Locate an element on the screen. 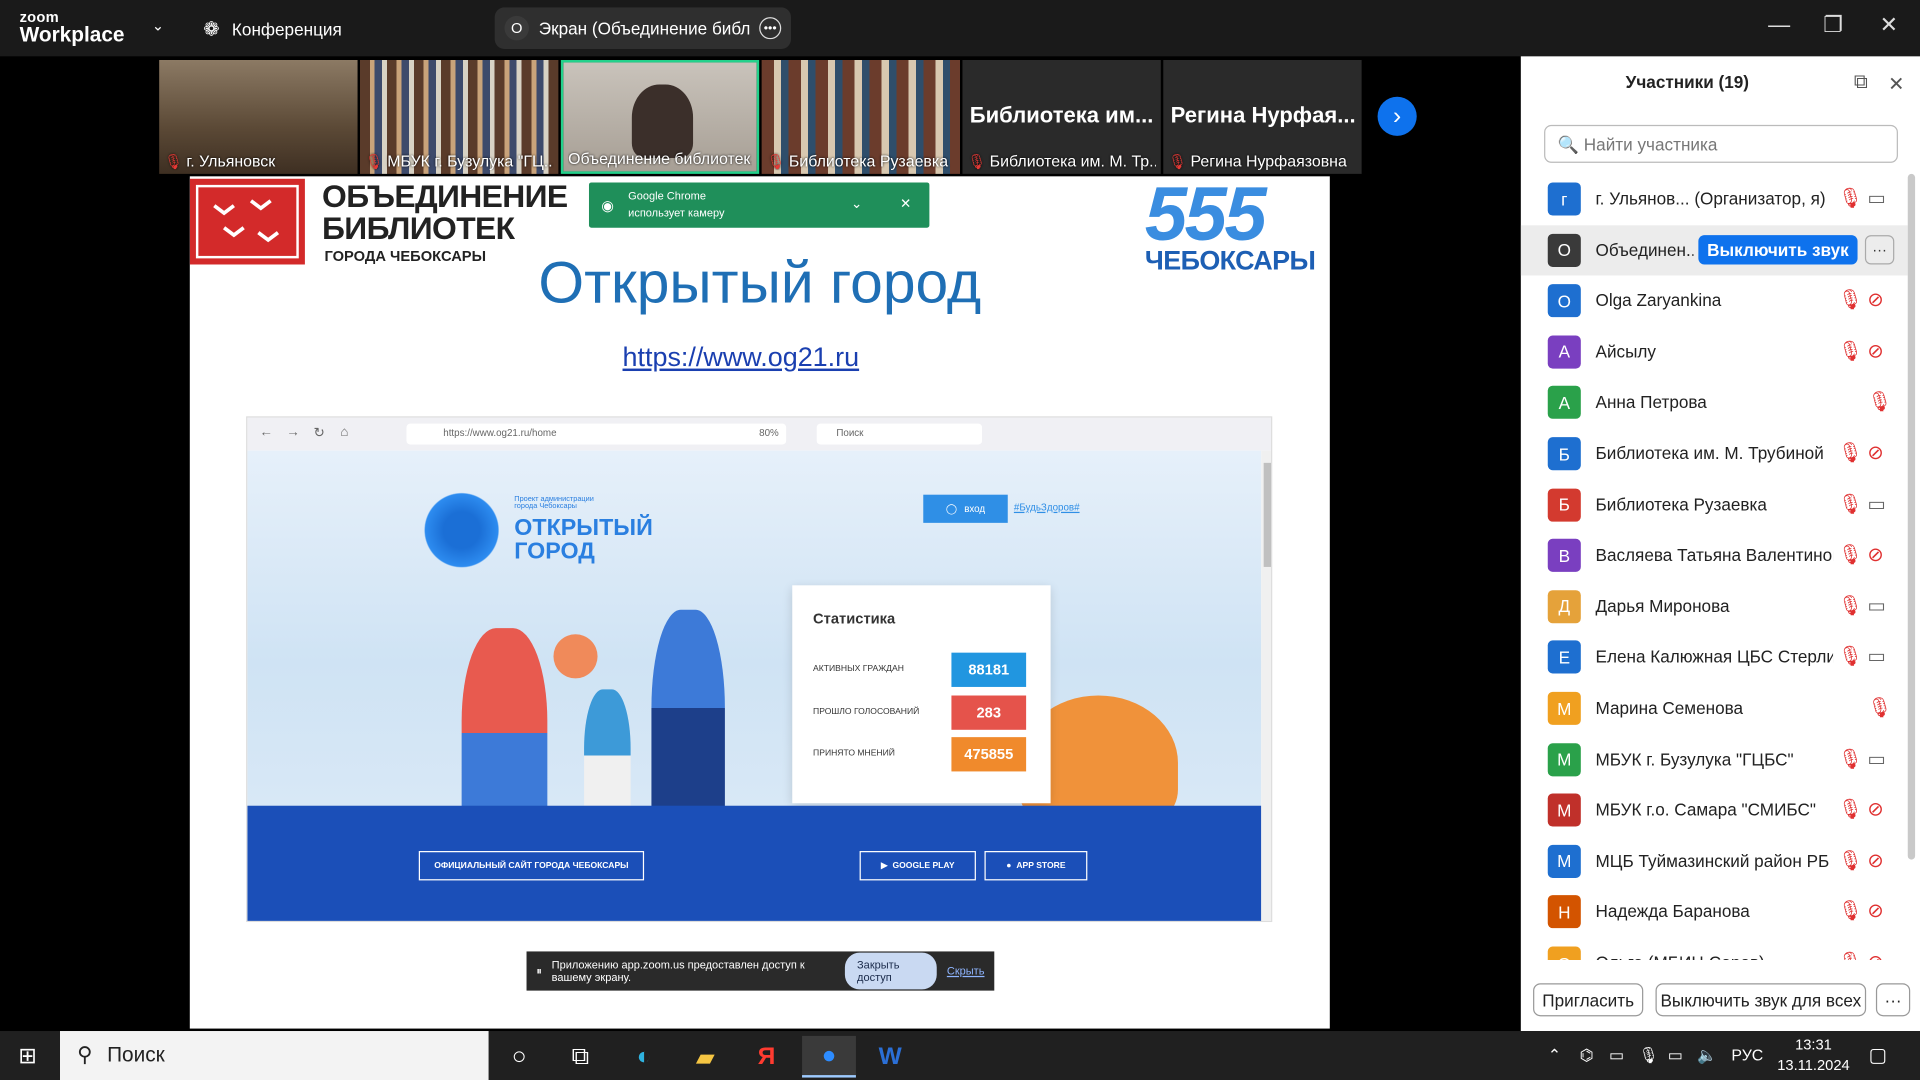 This screenshot has height=1080, width=1920. language-indicator: РУС is located at coordinates (1747, 1055).